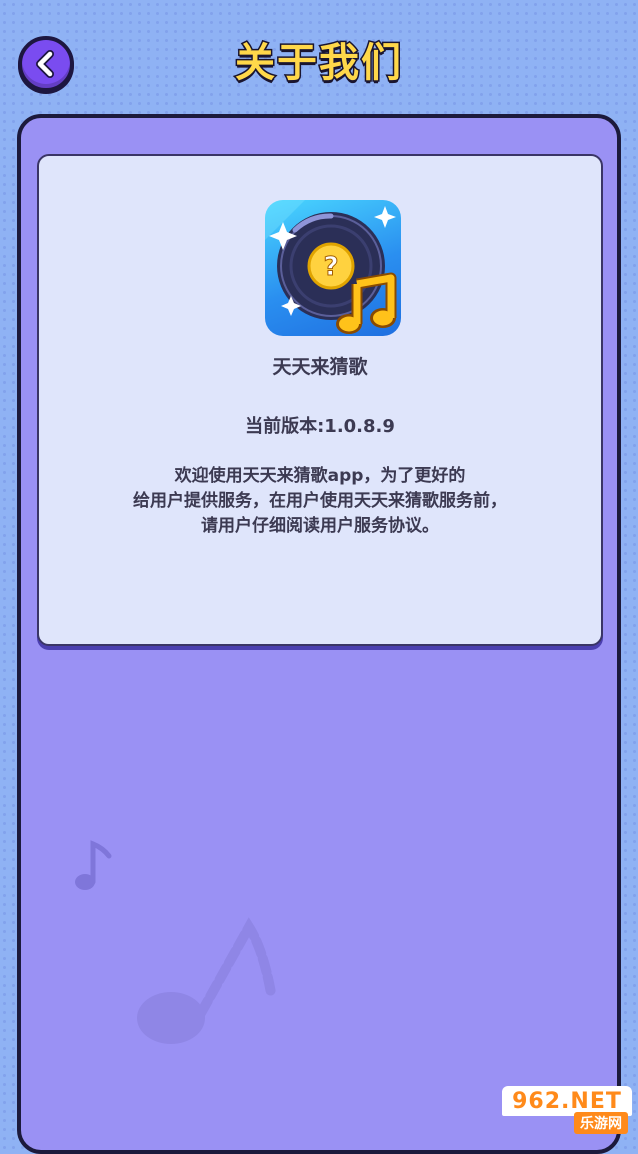 The height and width of the screenshot is (1154, 638). What do you see at coordinates (601, 1123) in the screenshot?
I see `watermark-sub: 乐游网` at bounding box center [601, 1123].